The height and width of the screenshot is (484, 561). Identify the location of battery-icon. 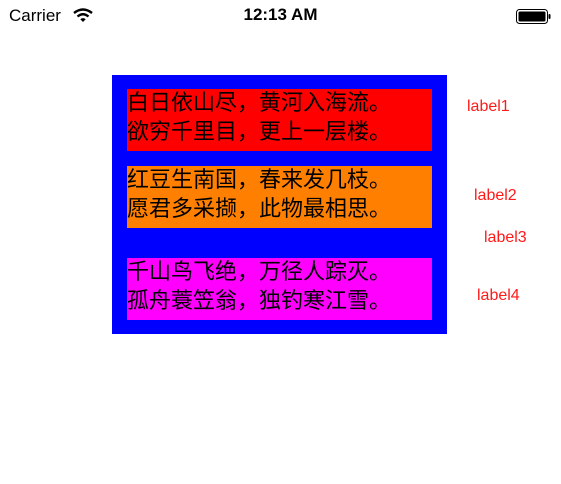
(533, 16).